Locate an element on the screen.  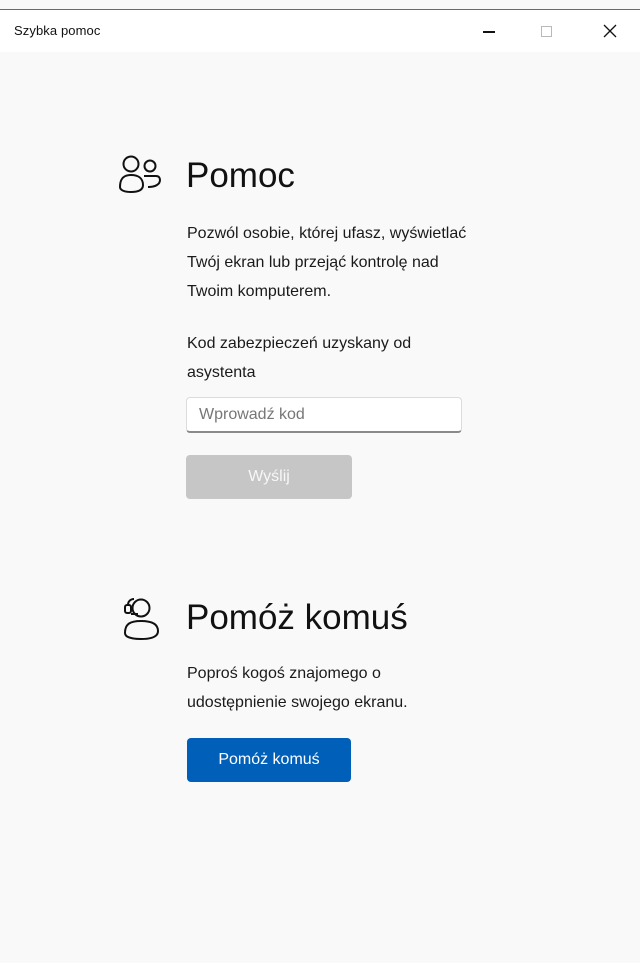
minimize-button is located at coordinates (489, 31).